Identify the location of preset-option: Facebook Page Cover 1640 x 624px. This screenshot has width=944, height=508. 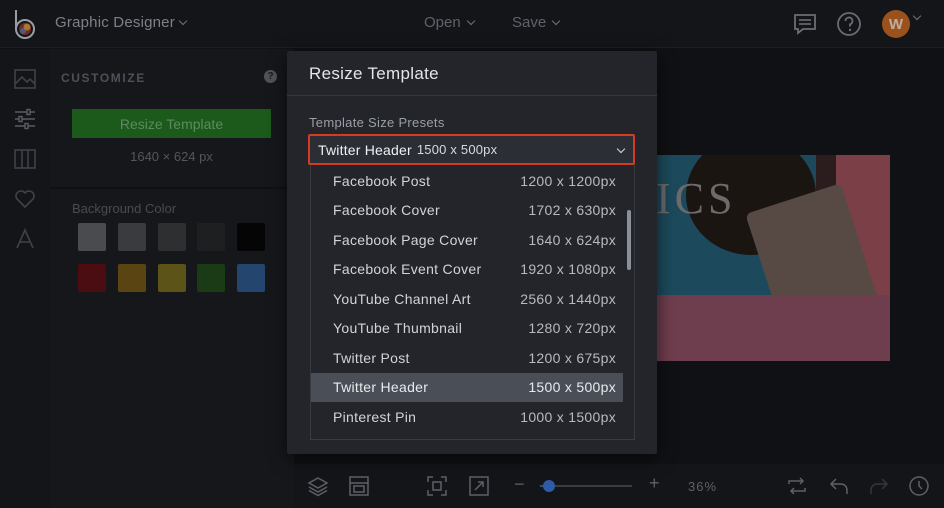
(467, 239).